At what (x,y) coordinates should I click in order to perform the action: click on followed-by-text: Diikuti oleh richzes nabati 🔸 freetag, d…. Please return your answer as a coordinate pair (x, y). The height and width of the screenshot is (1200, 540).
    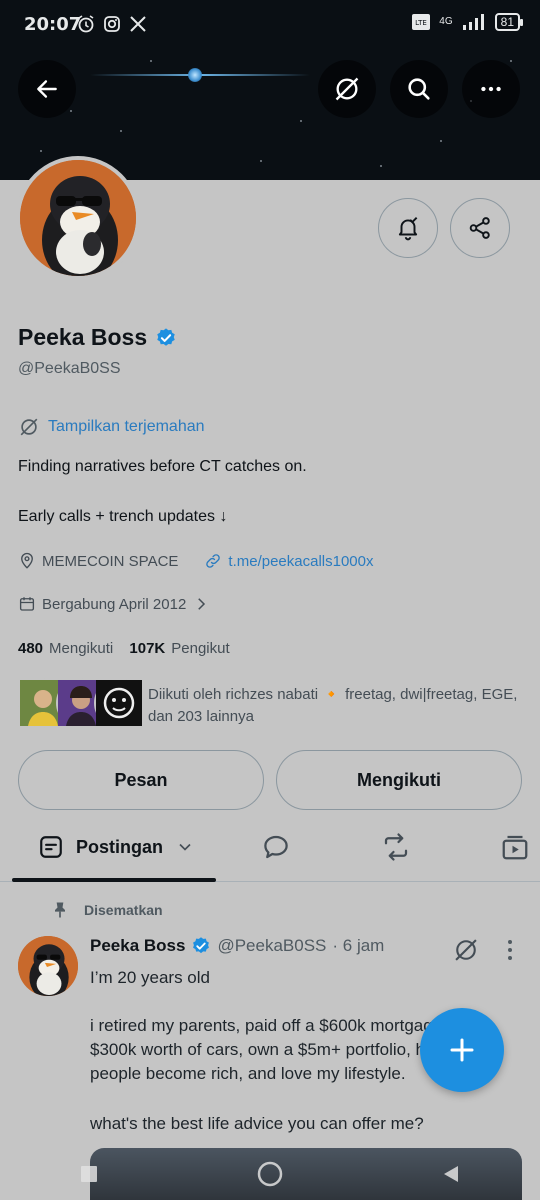
    Looking at the image, I should click on (333, 705).